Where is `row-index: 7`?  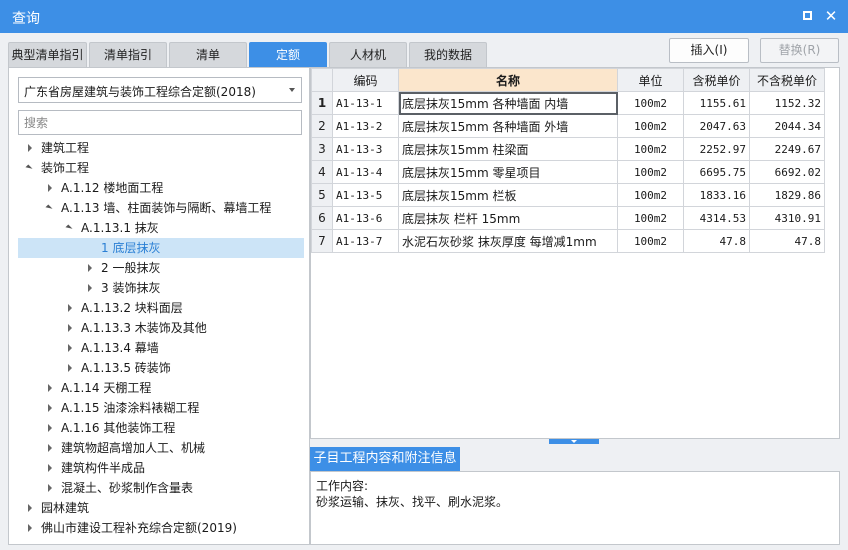 row-index: 7 is located at coordinates (322, 241).